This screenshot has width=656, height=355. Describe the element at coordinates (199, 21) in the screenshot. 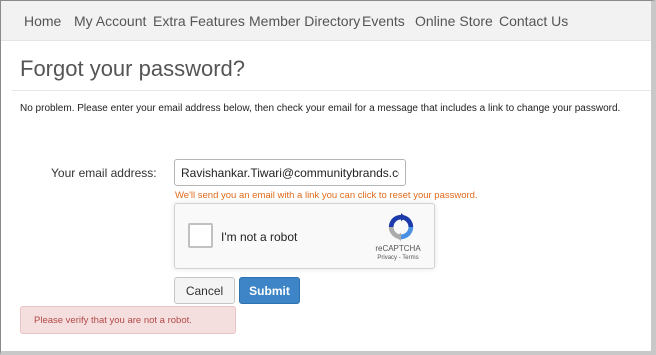

I see `nav-item-extra-features: Extra Features` at that location.